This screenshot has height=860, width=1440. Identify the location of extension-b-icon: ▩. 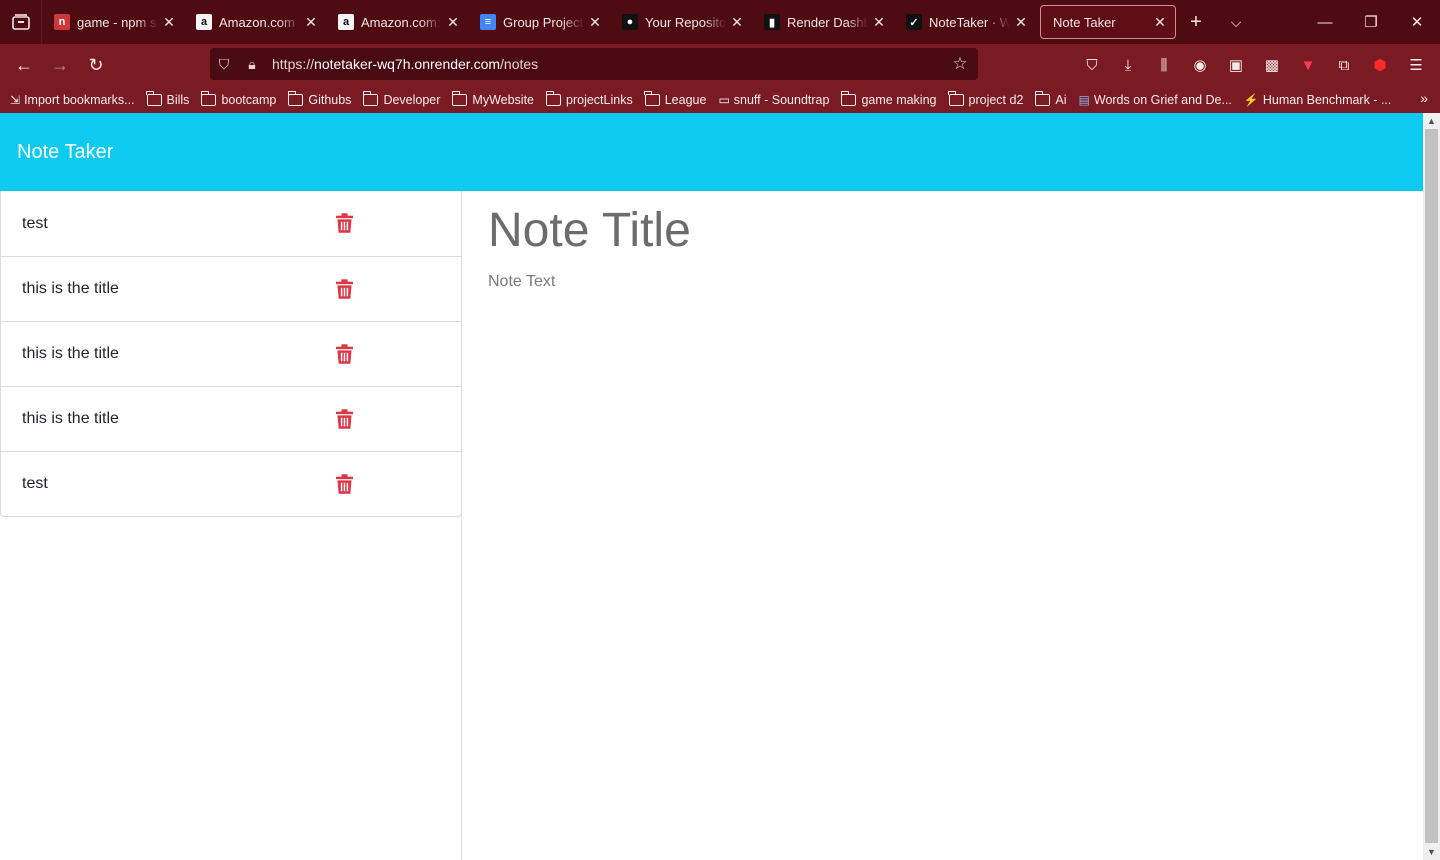
(1272, 65).